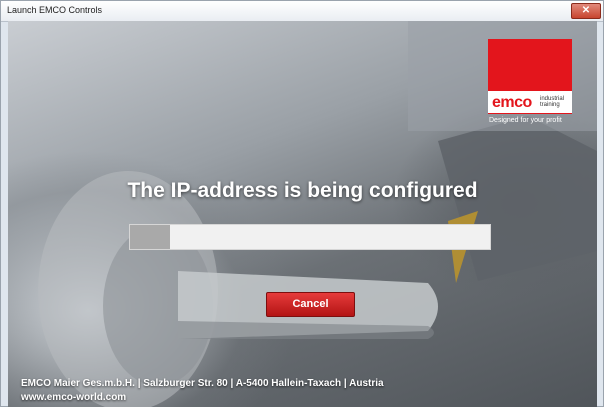 Image resolution: width=604 pixels, height=407 pixels. I want to click on title-bar: Launch EMCO Controls ✕, so click(302, 11).